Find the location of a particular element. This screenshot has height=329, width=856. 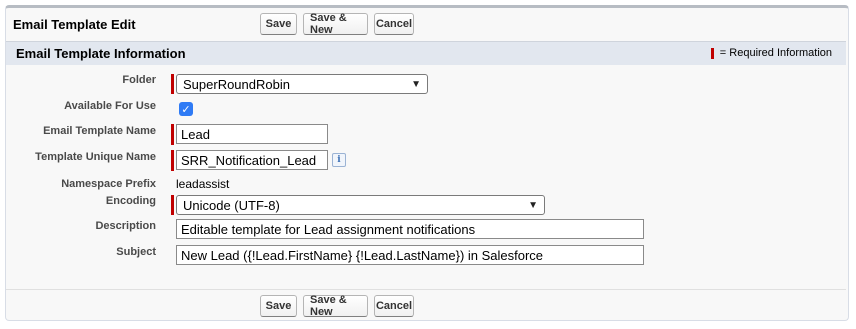

unique-name-input: SRR_Notification_Lead is located at coordinates (252, 160).